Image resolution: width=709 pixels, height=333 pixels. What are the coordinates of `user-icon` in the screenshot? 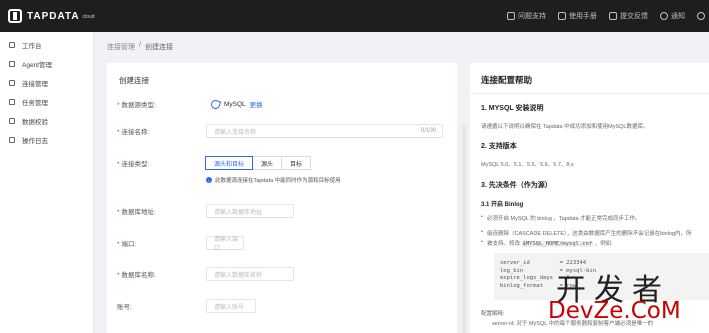 It's located at (701, 16).